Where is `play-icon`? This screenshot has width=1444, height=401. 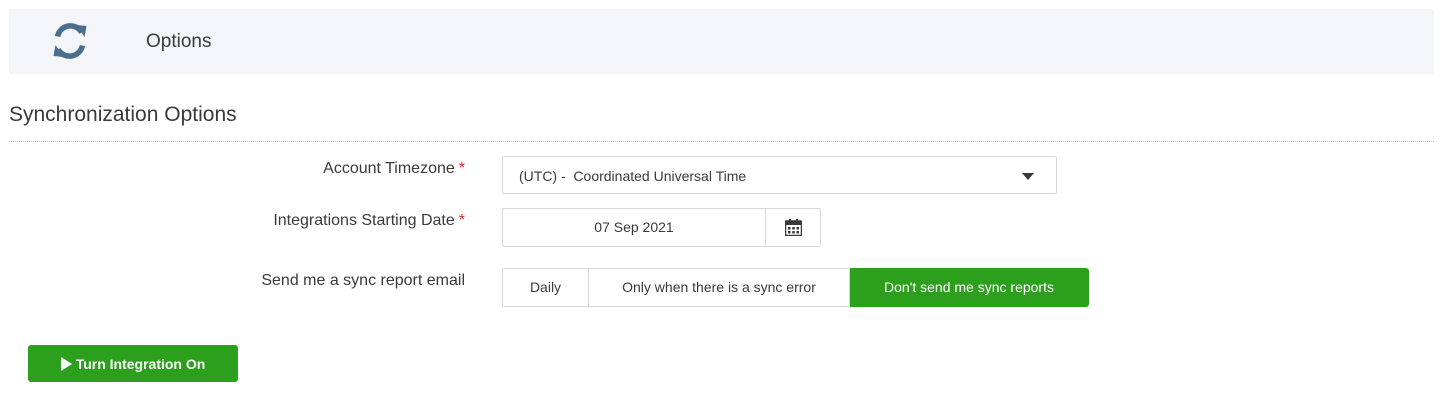 play-icon is located at coordinates (66, 363).